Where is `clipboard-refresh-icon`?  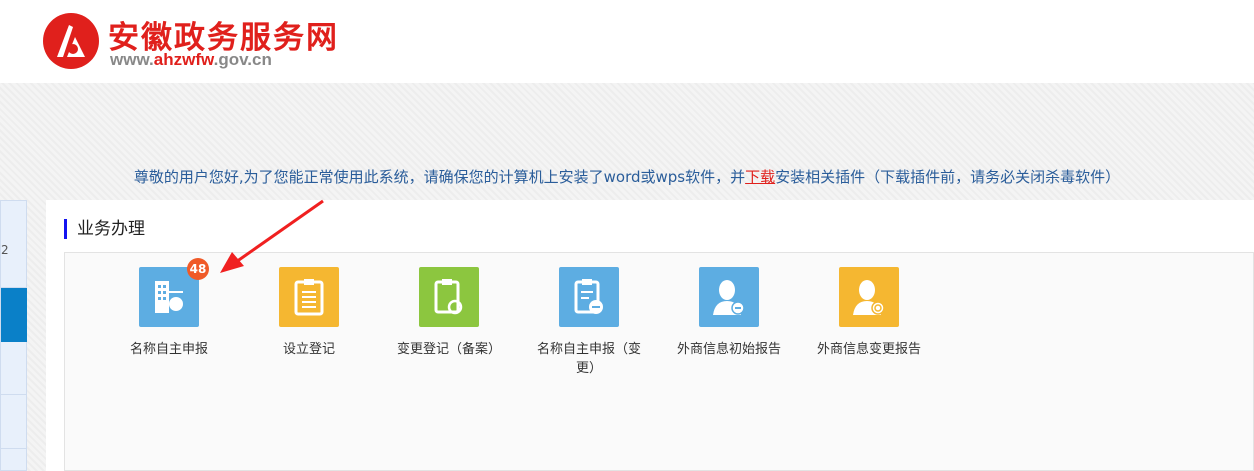 clipboard-refresh-icon is located at coordinates (449, 297).